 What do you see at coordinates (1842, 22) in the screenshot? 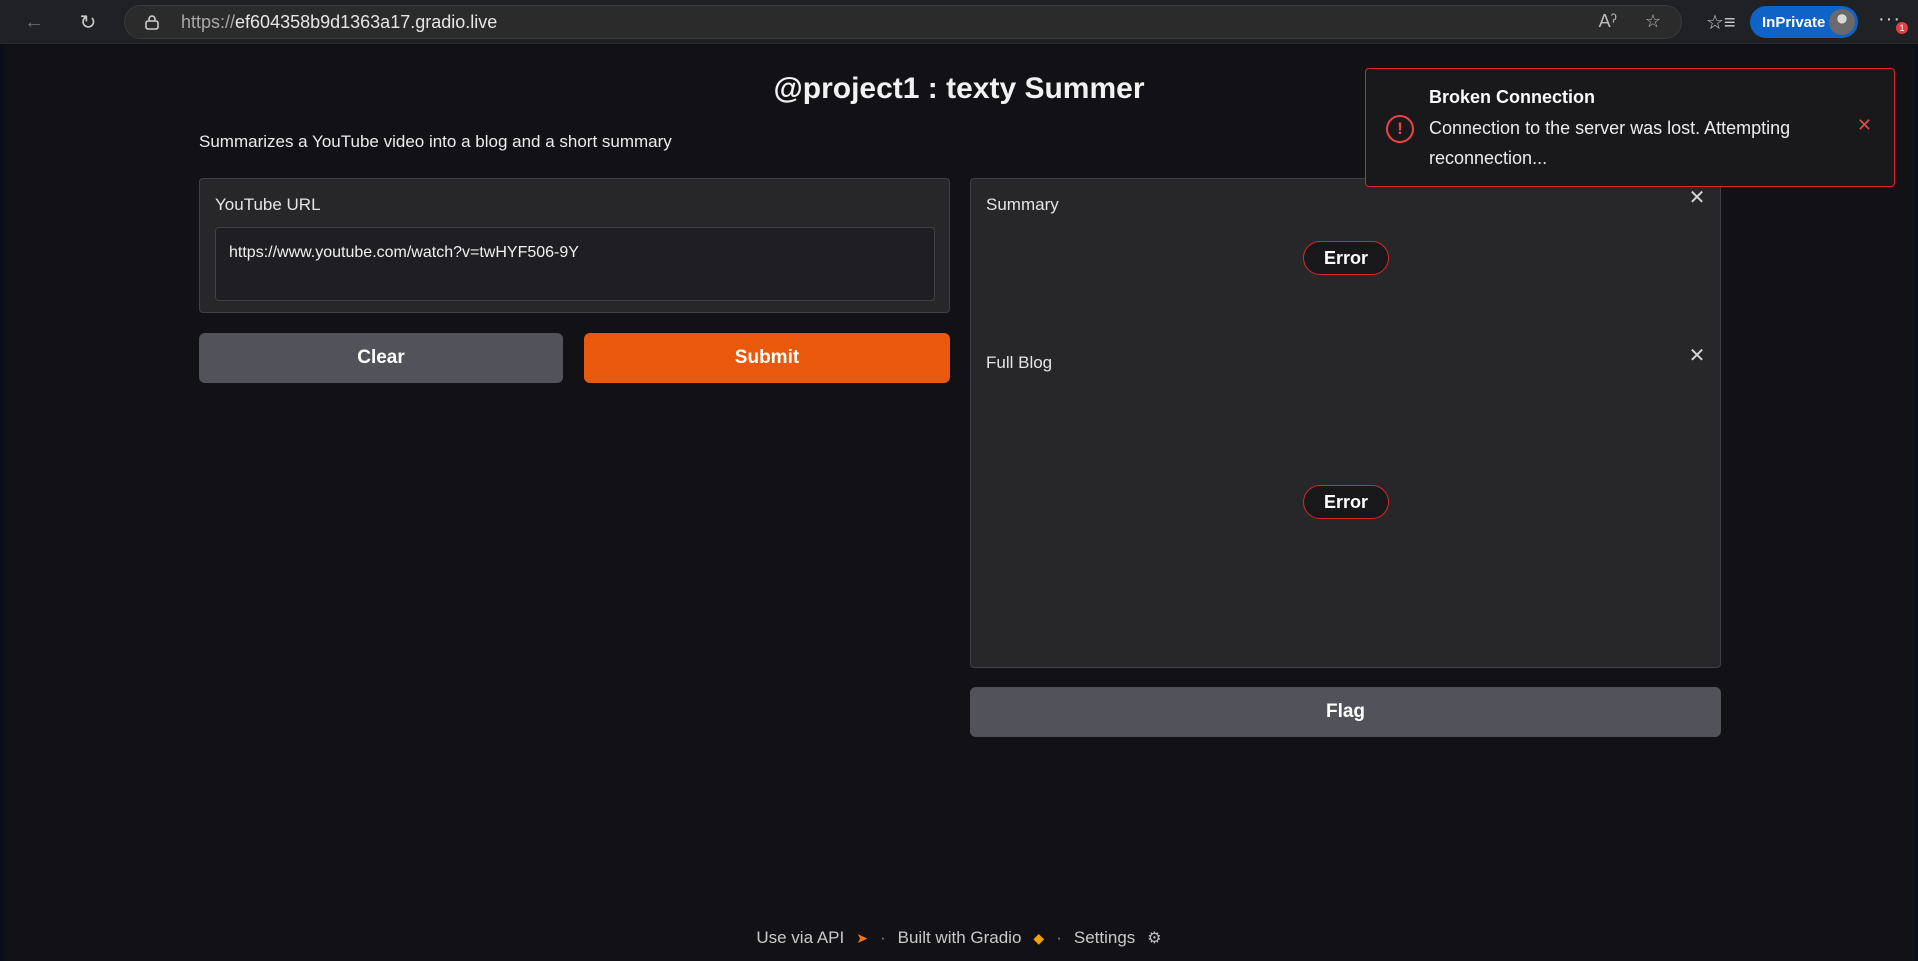
I see `profile-avatar` at bounding box center [1842, 22].